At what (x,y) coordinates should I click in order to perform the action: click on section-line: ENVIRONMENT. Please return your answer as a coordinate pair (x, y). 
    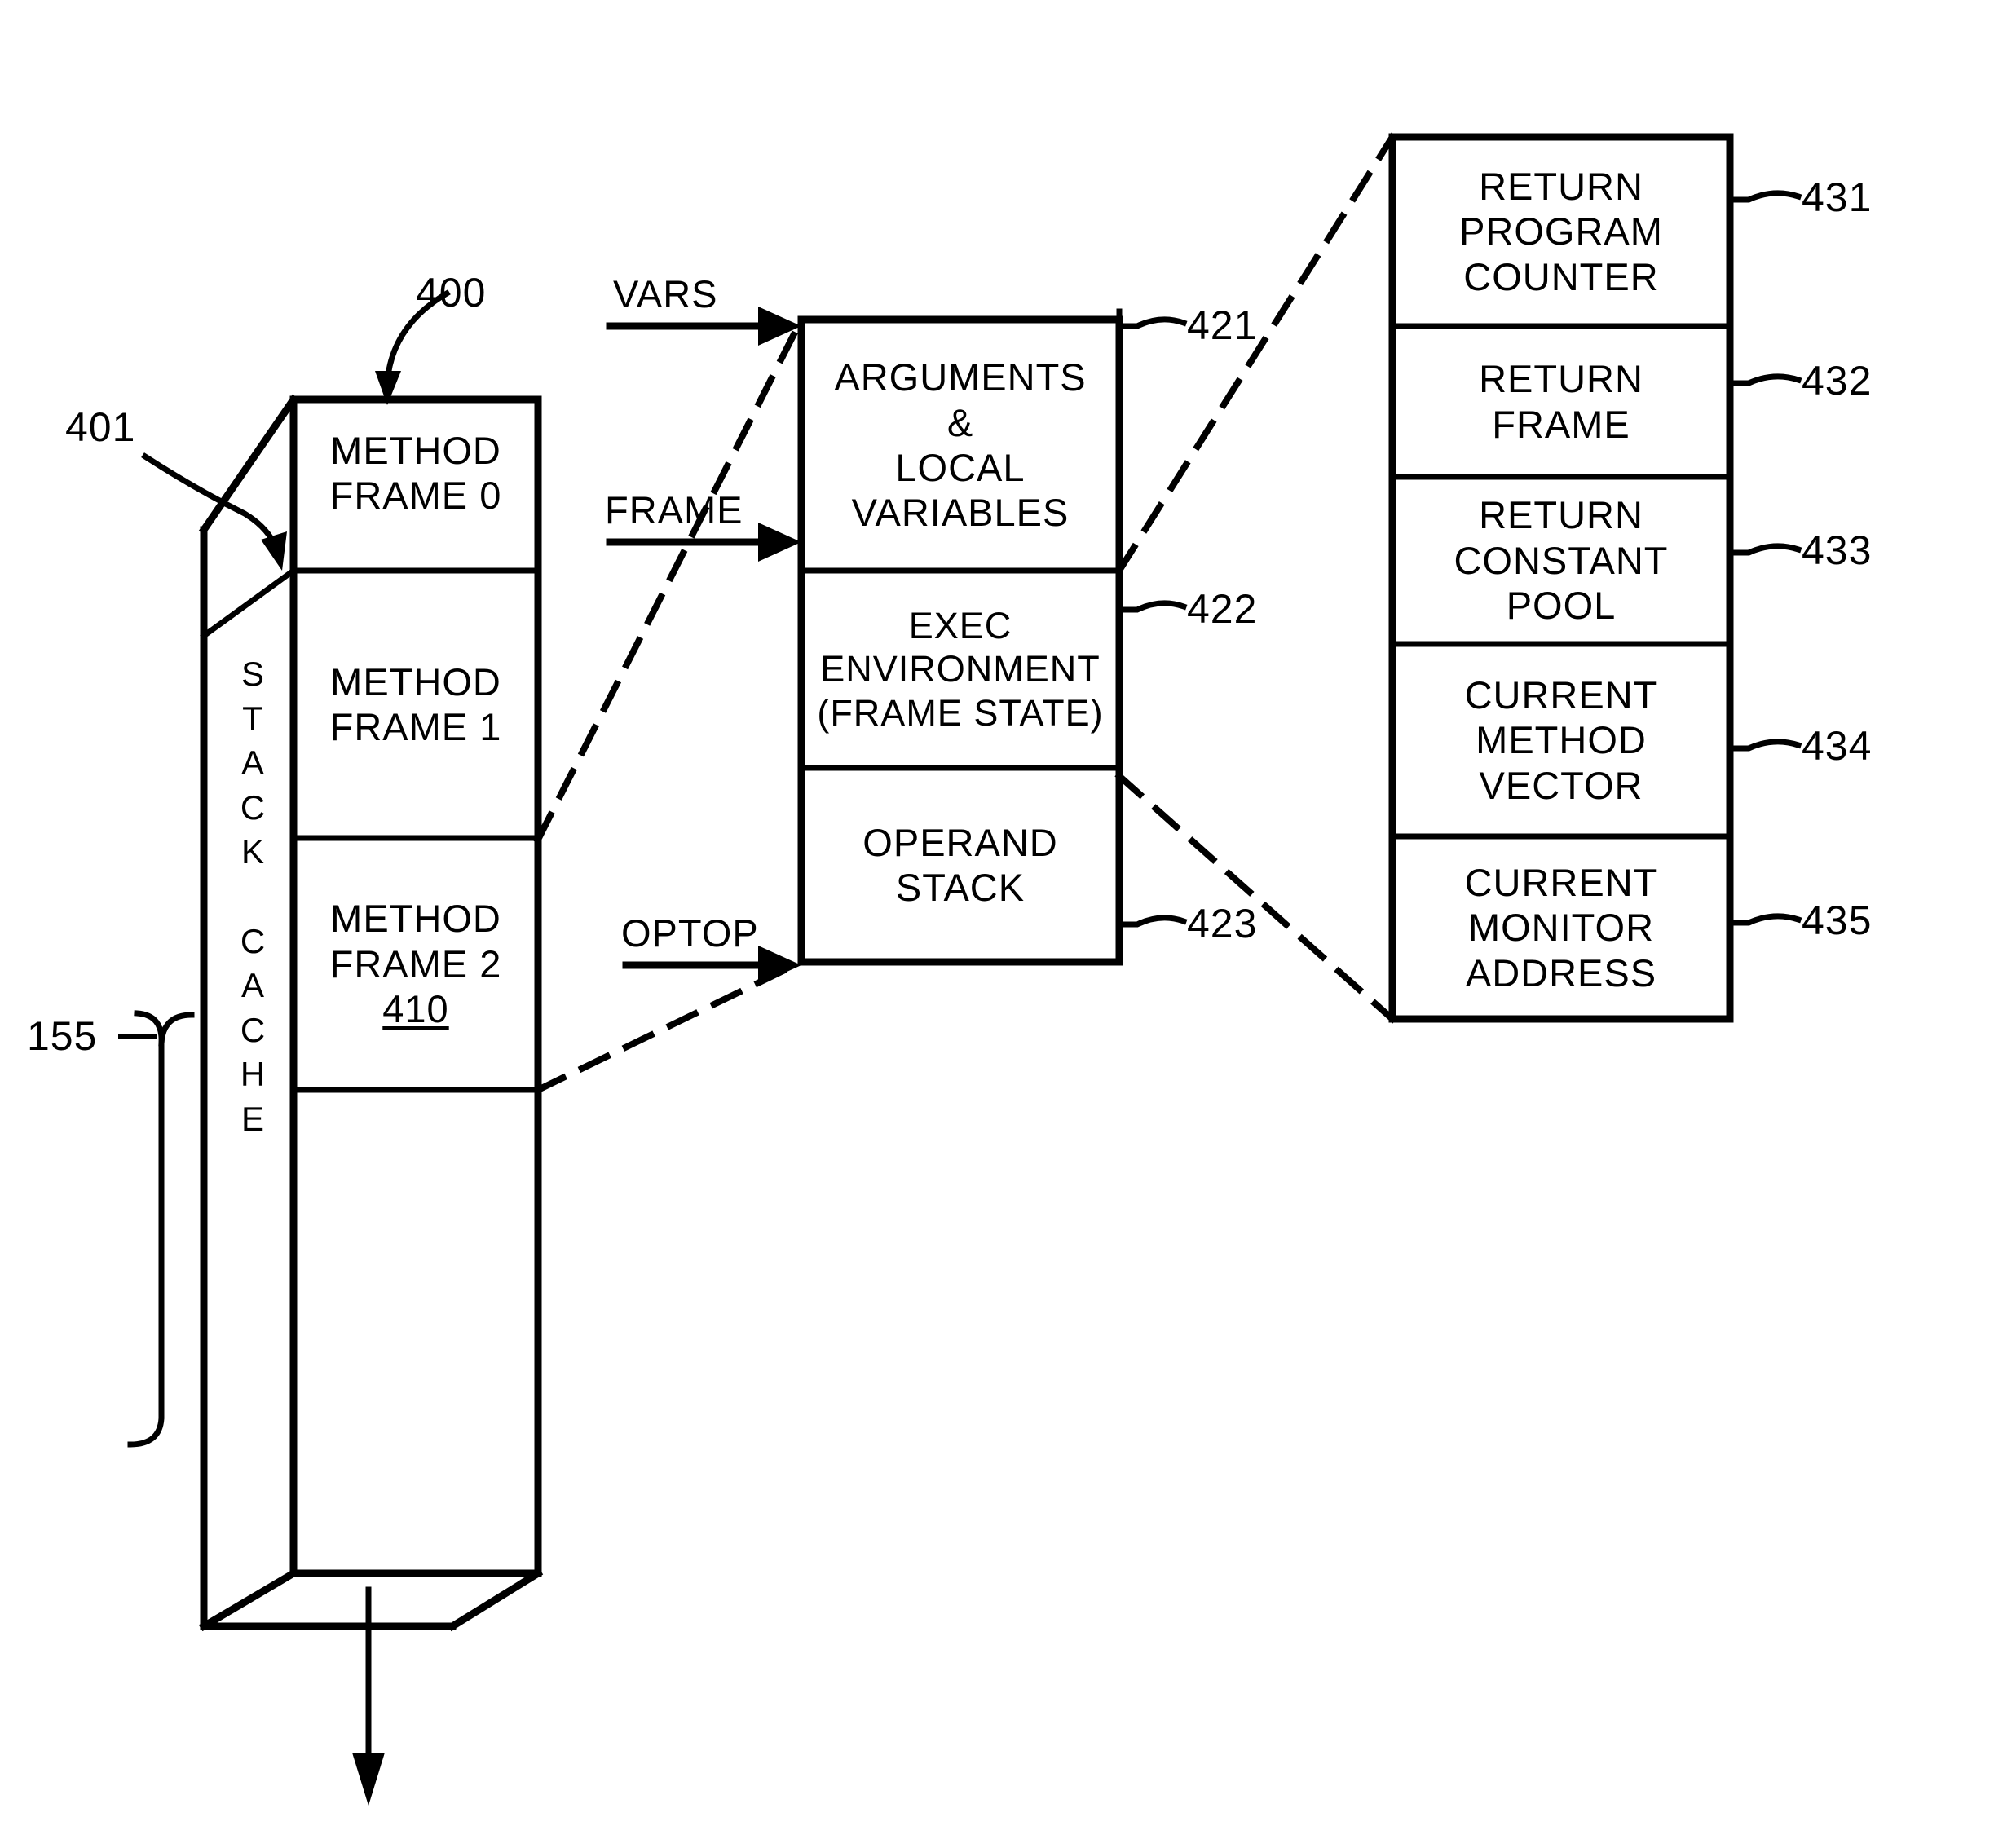
    Looking at the image, I should click on (960, 669).